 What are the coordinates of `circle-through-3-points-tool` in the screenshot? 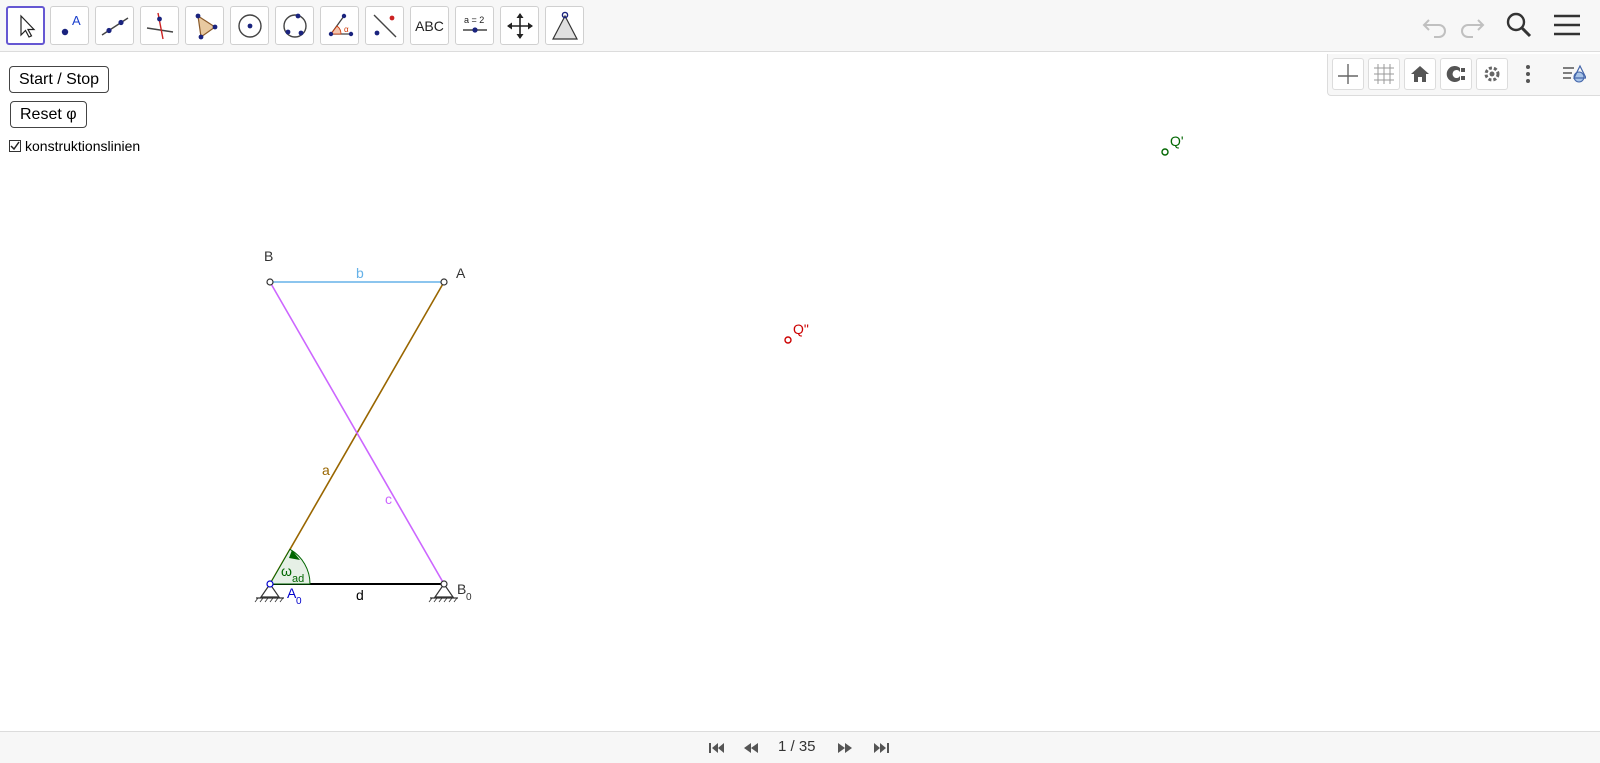 It's located at (294, 25).